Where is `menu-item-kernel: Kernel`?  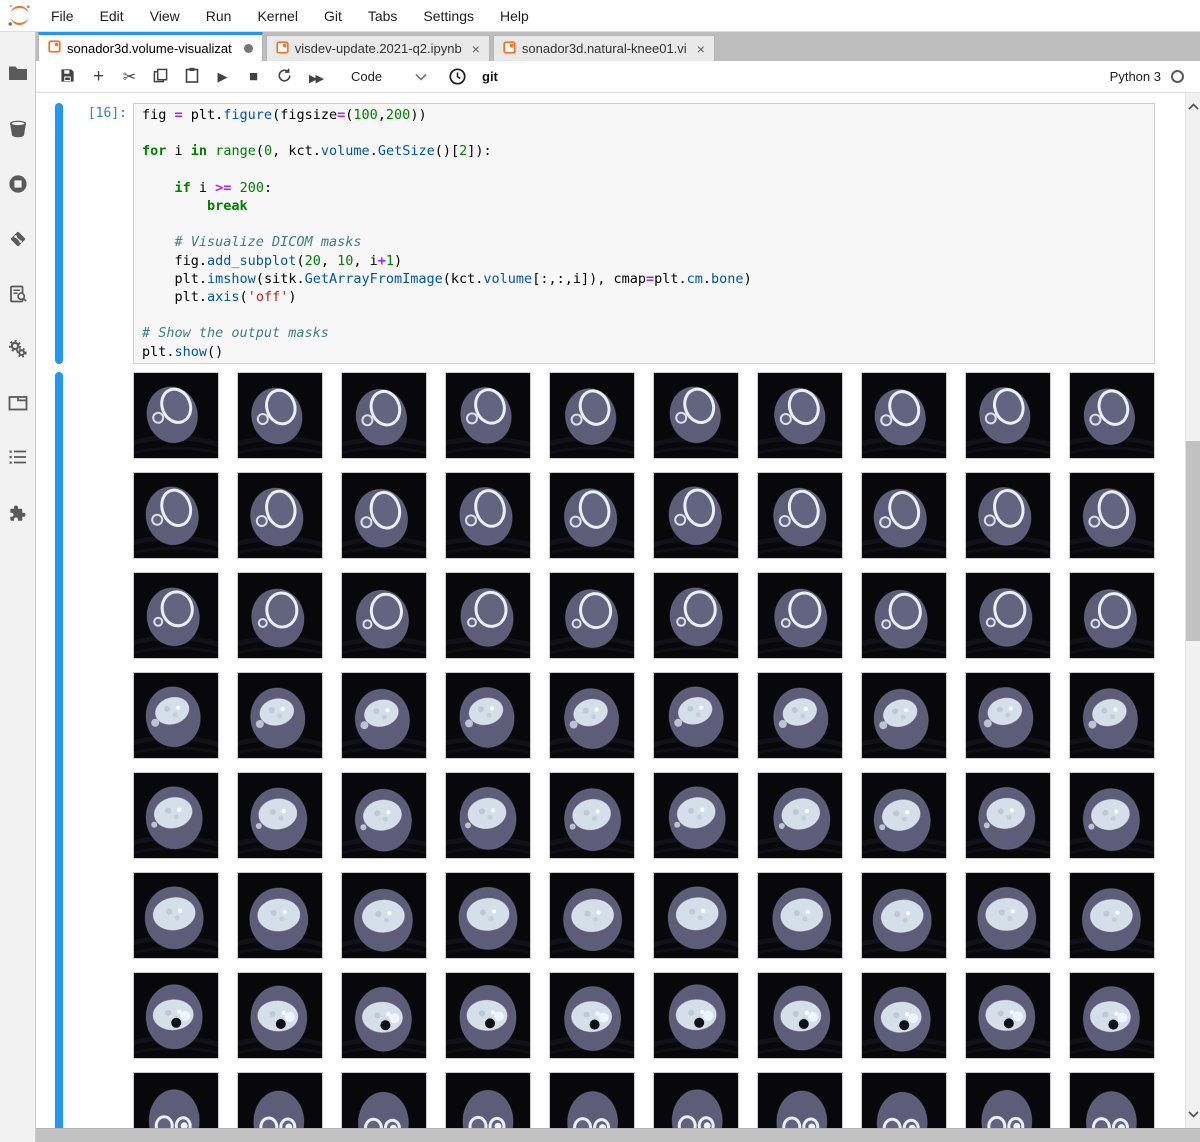 menu-item-kernel: Kernel is located at coordinates (277, 16).